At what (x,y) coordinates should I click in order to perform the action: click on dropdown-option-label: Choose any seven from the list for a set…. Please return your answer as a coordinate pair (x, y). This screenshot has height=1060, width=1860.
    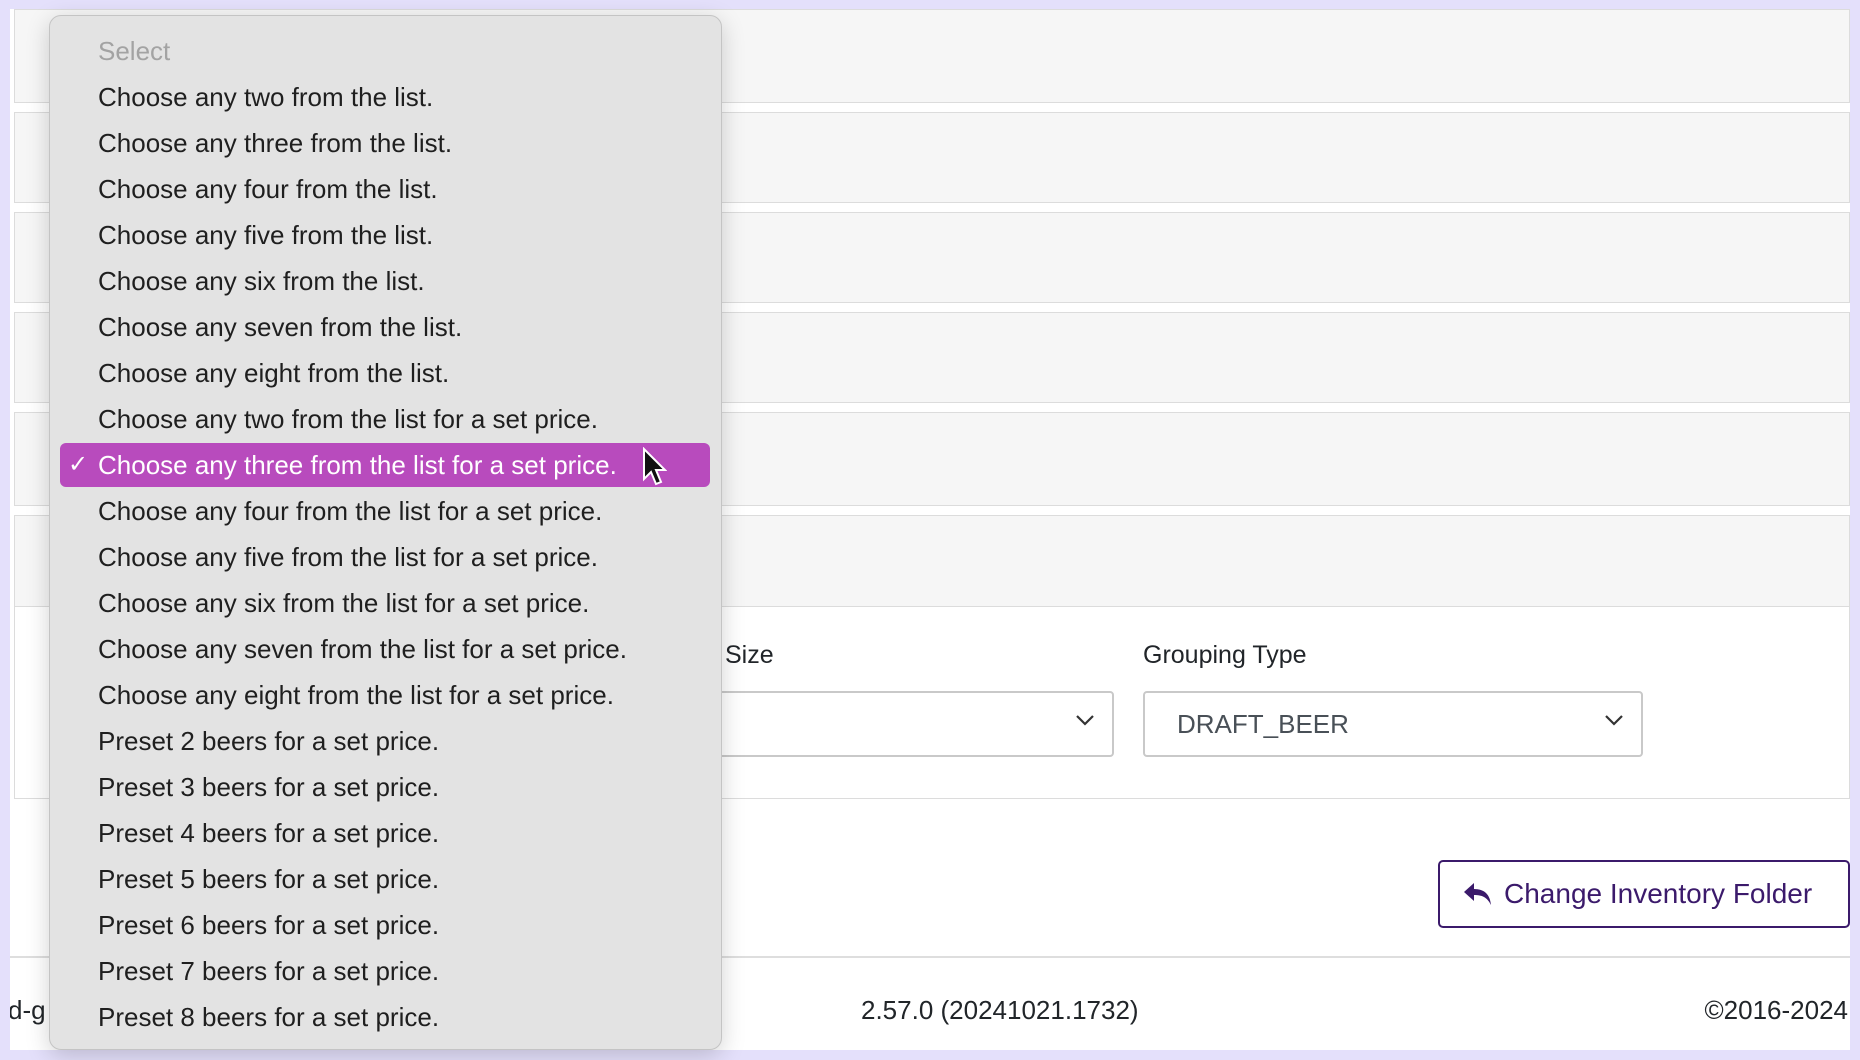
    Looking at the image, I should click on (362, 649).